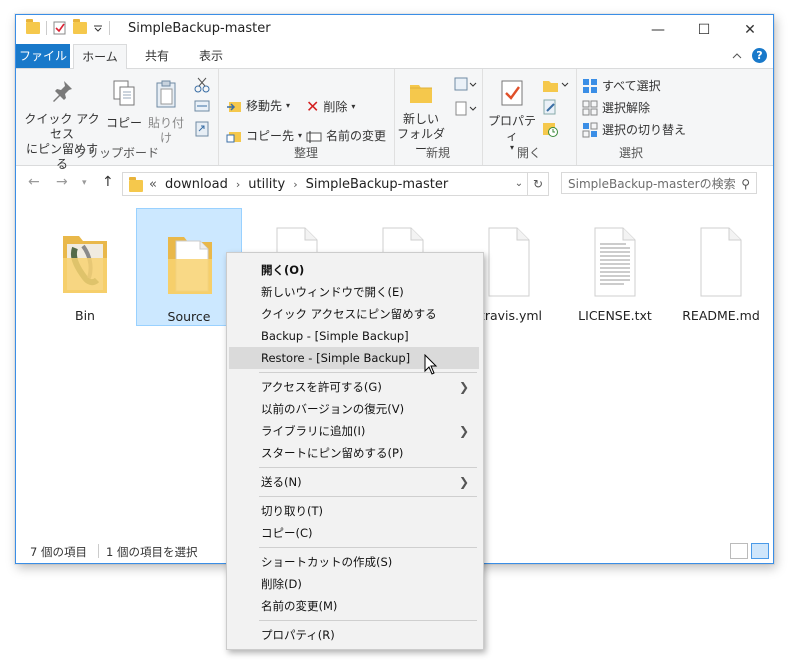  I want to click on menu-item-properties: プロパティ(R), so click(354, 635).